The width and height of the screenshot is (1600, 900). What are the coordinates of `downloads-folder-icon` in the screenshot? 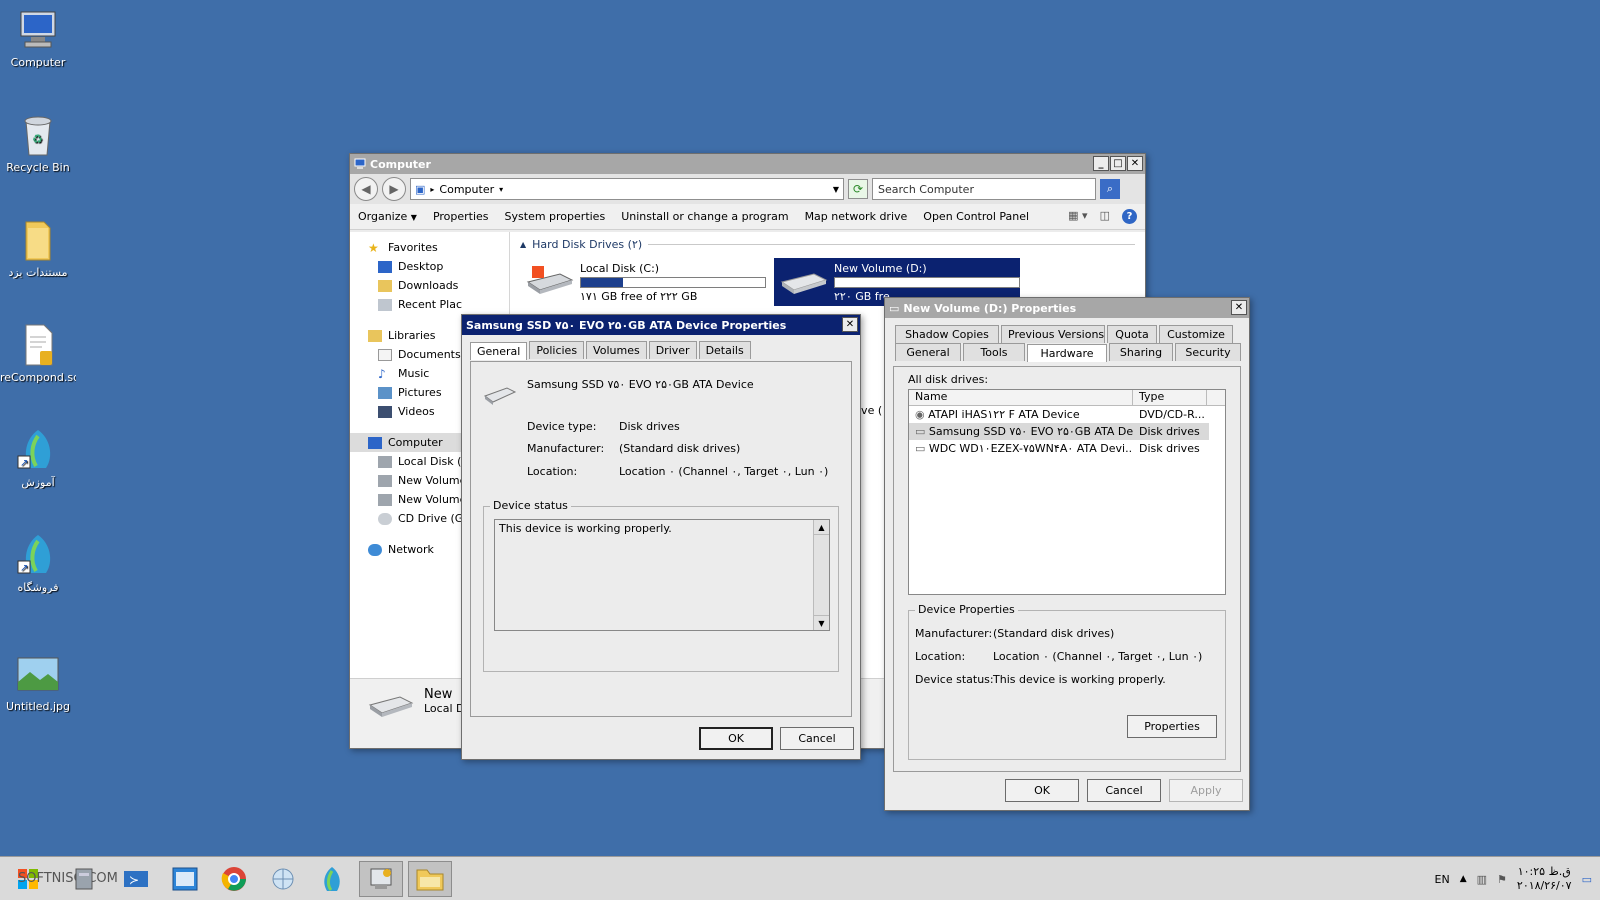 It's located at (385, 285).